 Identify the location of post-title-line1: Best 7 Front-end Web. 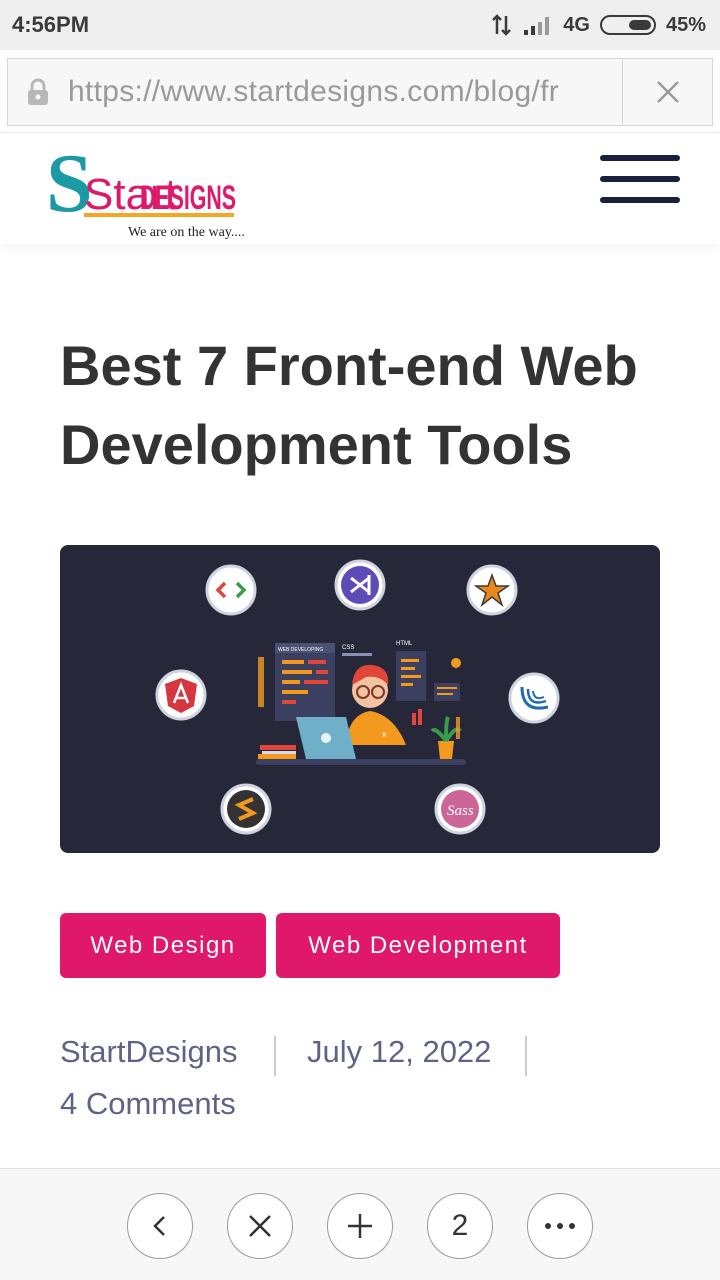
(349, 365).